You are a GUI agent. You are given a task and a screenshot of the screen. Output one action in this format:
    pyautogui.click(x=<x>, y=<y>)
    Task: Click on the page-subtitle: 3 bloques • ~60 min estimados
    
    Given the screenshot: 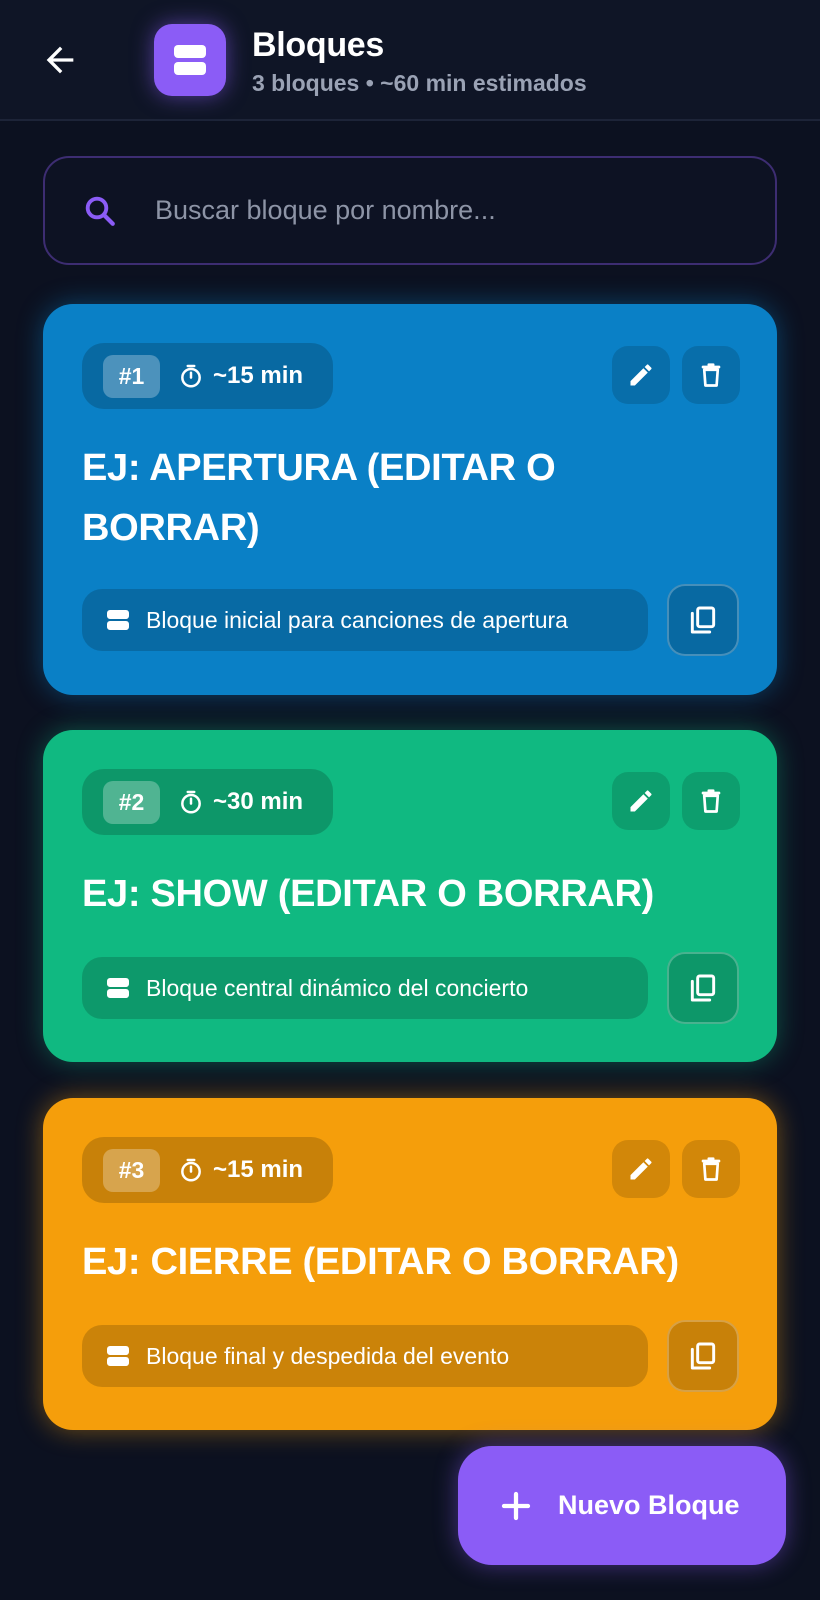 What is the action you would take?
    pyautogui.click(x=419, y=83)
    